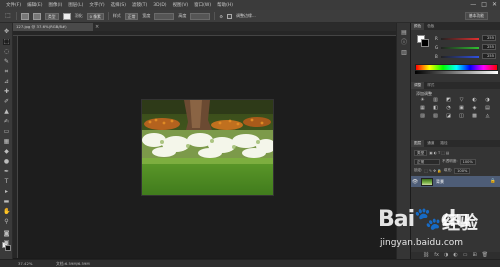 This screenshot has height=267, width=500. What do you see at coordinates (52, 16) in the screenshot?
I see `mode-select: 类型` at bounding box center [52, 16].